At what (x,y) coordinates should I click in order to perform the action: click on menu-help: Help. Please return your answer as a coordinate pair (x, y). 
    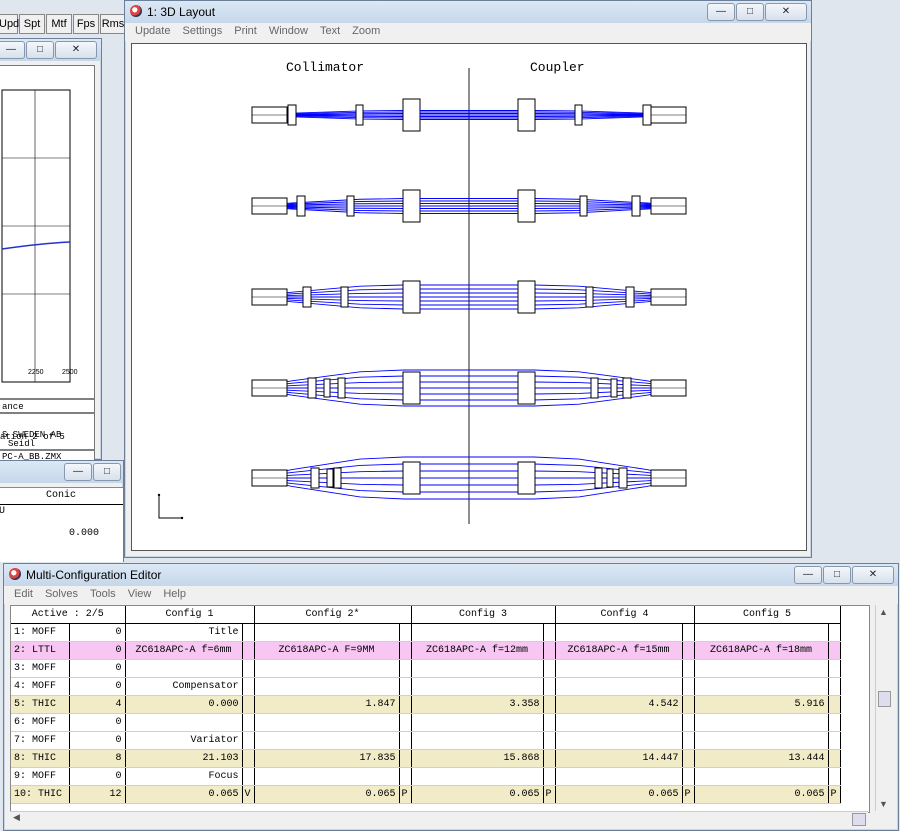
    Looking at the image, I should click on (174, 595).